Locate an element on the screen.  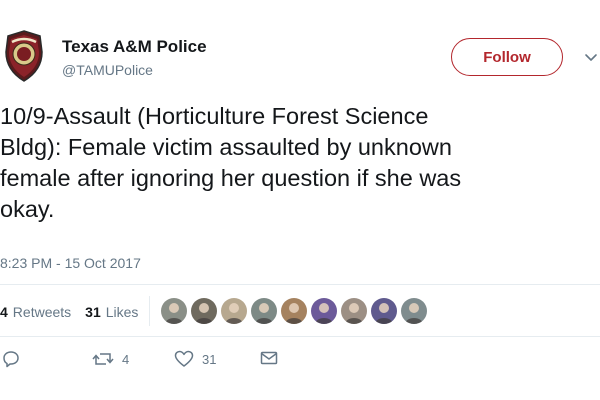
heart-icon is located at coordinates (184, 359).